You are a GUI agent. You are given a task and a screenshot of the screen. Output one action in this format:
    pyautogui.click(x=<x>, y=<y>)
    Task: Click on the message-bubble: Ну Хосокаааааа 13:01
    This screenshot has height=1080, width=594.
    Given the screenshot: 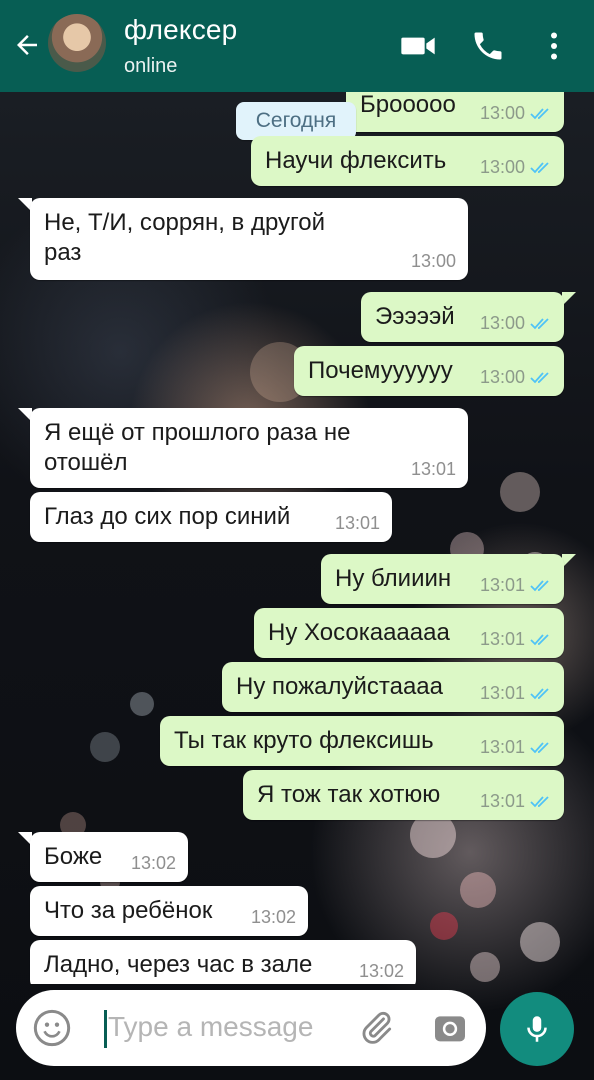 What is the action you would take?
    pyautogui.click(x=409, y=633)
    